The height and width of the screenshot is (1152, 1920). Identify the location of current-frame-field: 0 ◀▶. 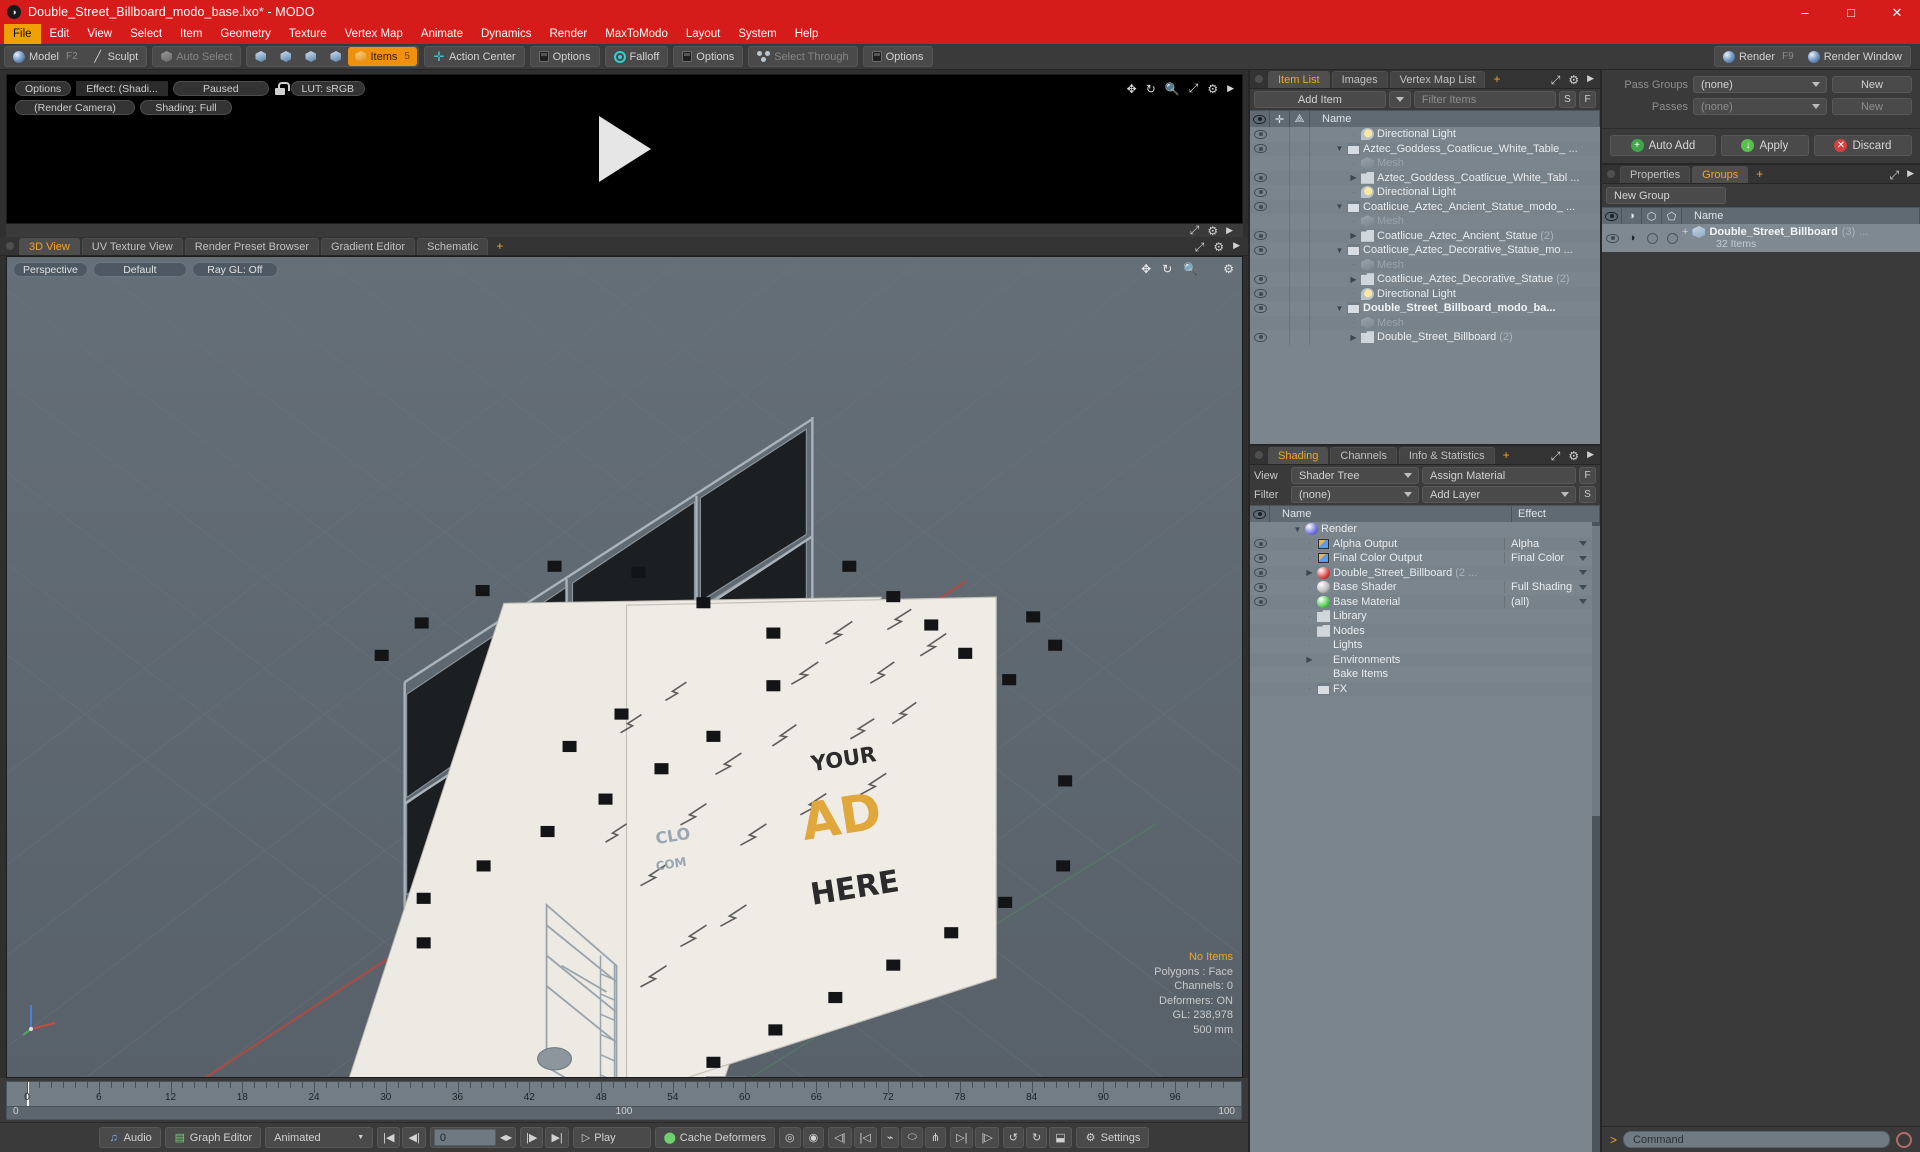
(473, 1137).